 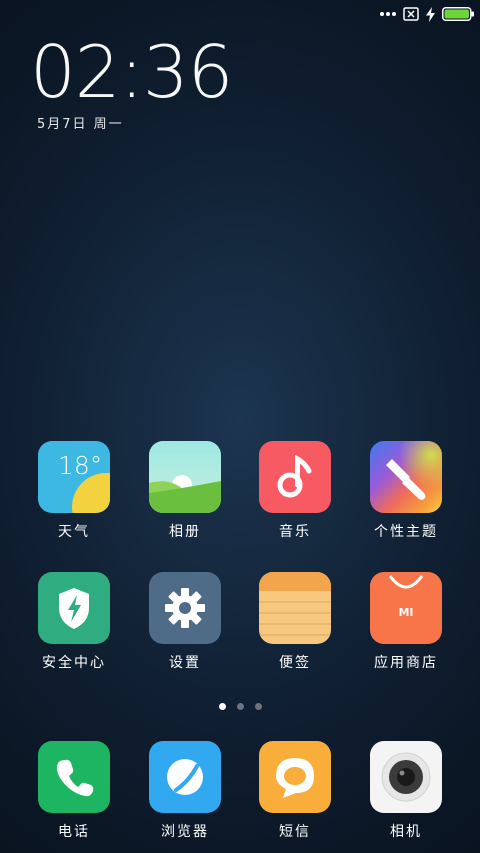 I want to click on signal-dots-icon, so click(x=388, y=14).